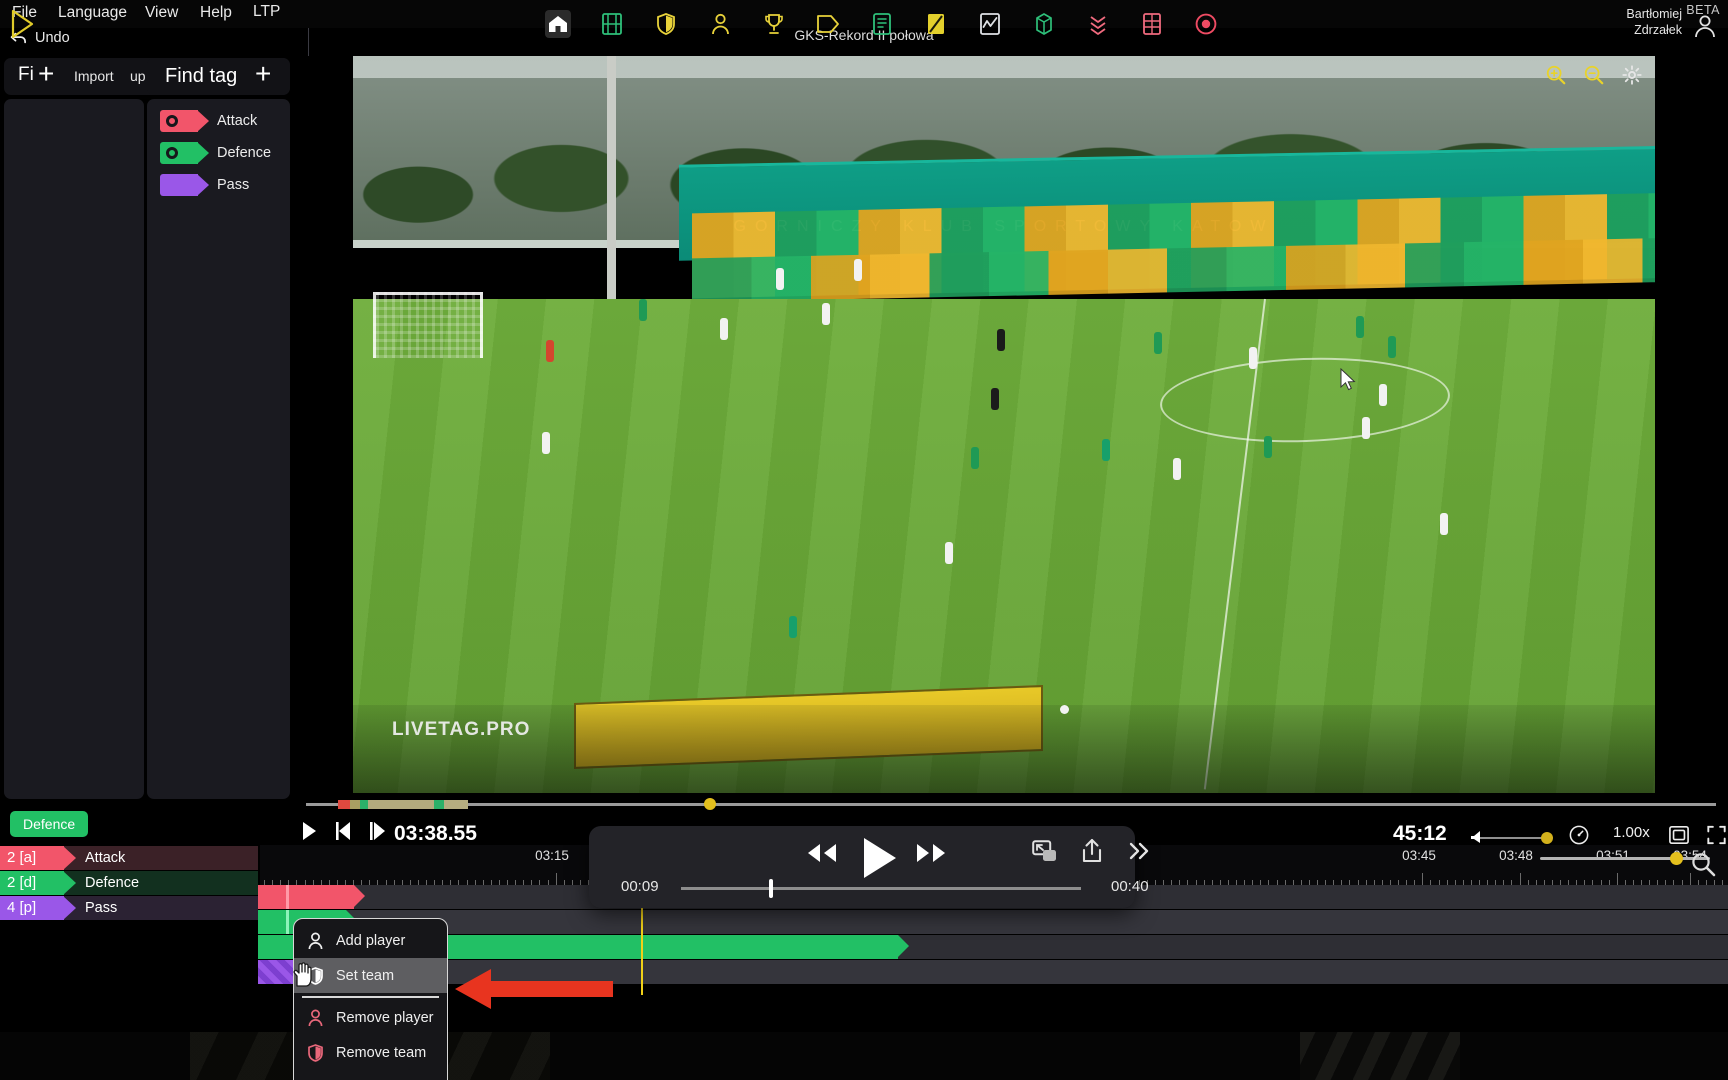  What do you see at coordinates (1092, 851) in the screenshot?
I see `share-icon` at bounding box center [1092, 851].